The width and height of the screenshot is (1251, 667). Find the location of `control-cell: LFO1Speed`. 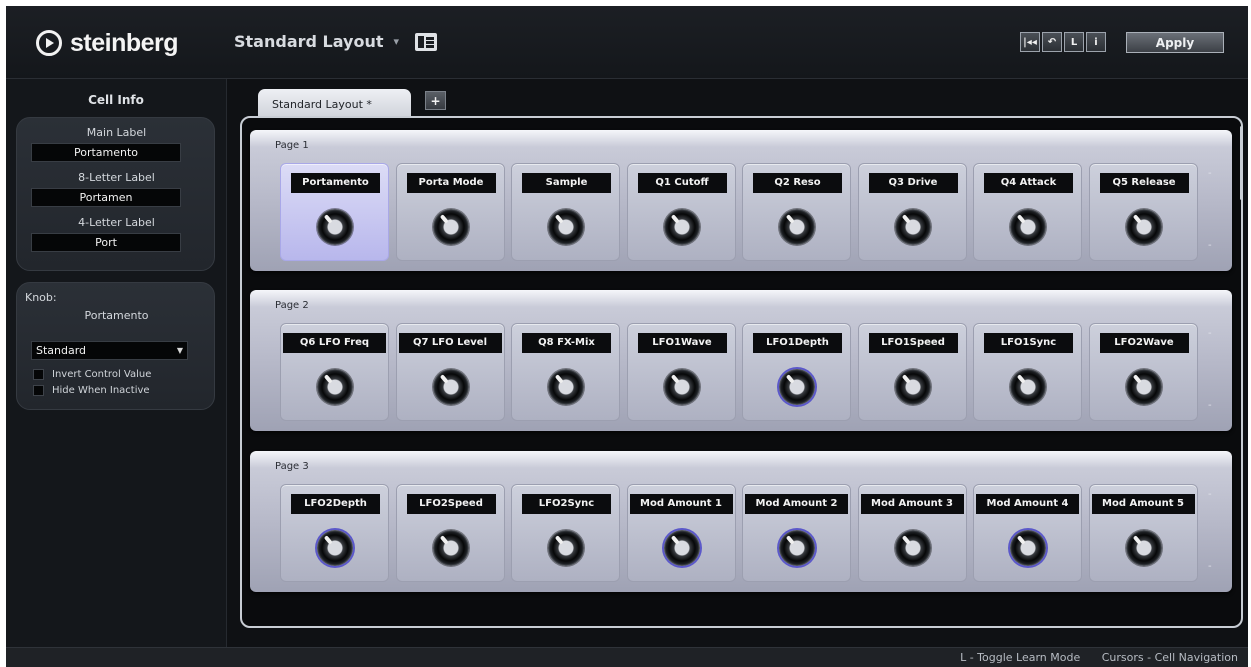

control-cell: LFO1Speed is located at coordinates (912, 372).